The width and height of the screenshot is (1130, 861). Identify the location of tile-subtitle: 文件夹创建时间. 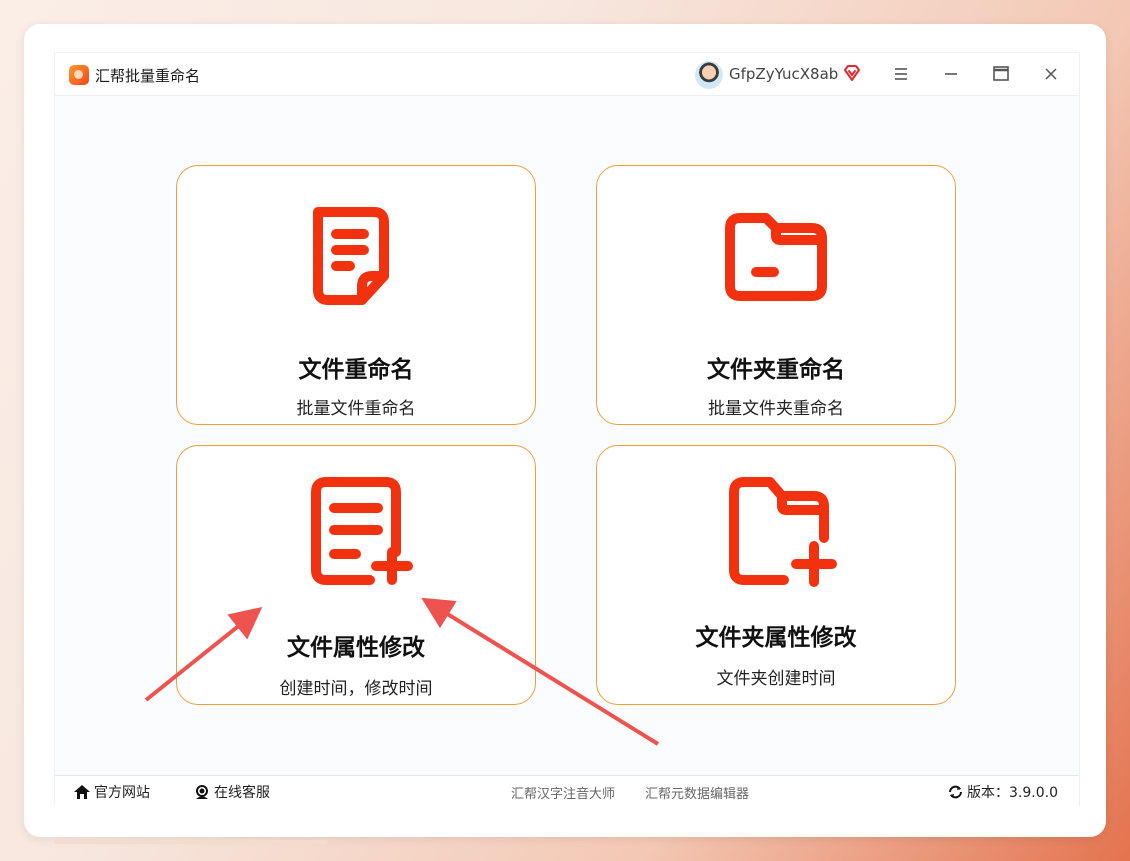
(776, 679).